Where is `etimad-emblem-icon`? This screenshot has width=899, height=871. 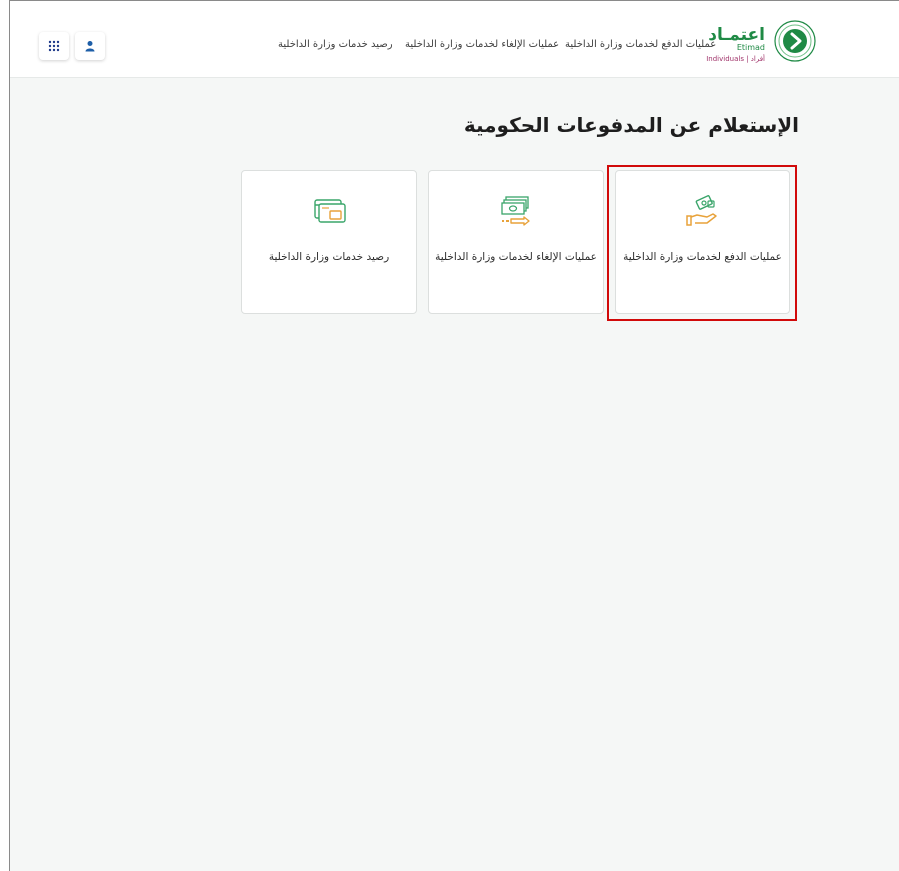 etimad-emblem-icon is located at coordinates (795, 41).